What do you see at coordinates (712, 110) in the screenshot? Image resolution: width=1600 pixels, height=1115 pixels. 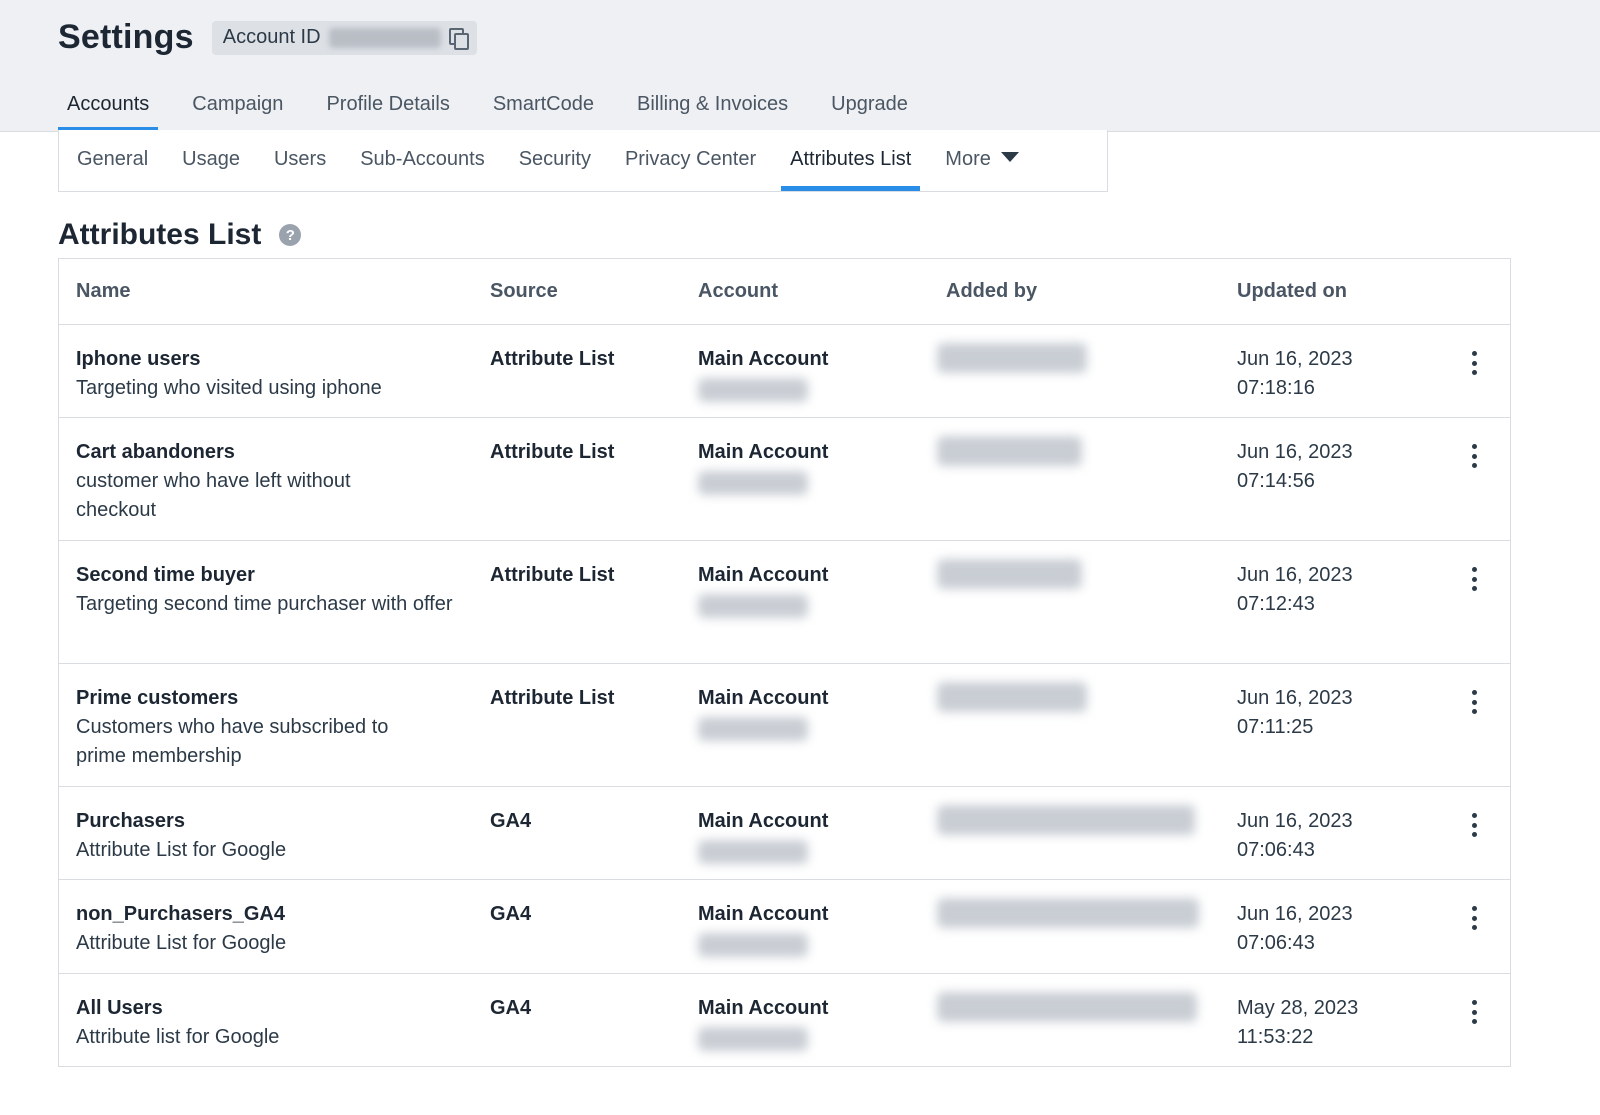 I see `tab-billing-invoices: Billing & Invoices` at bounding box center [712, 110].